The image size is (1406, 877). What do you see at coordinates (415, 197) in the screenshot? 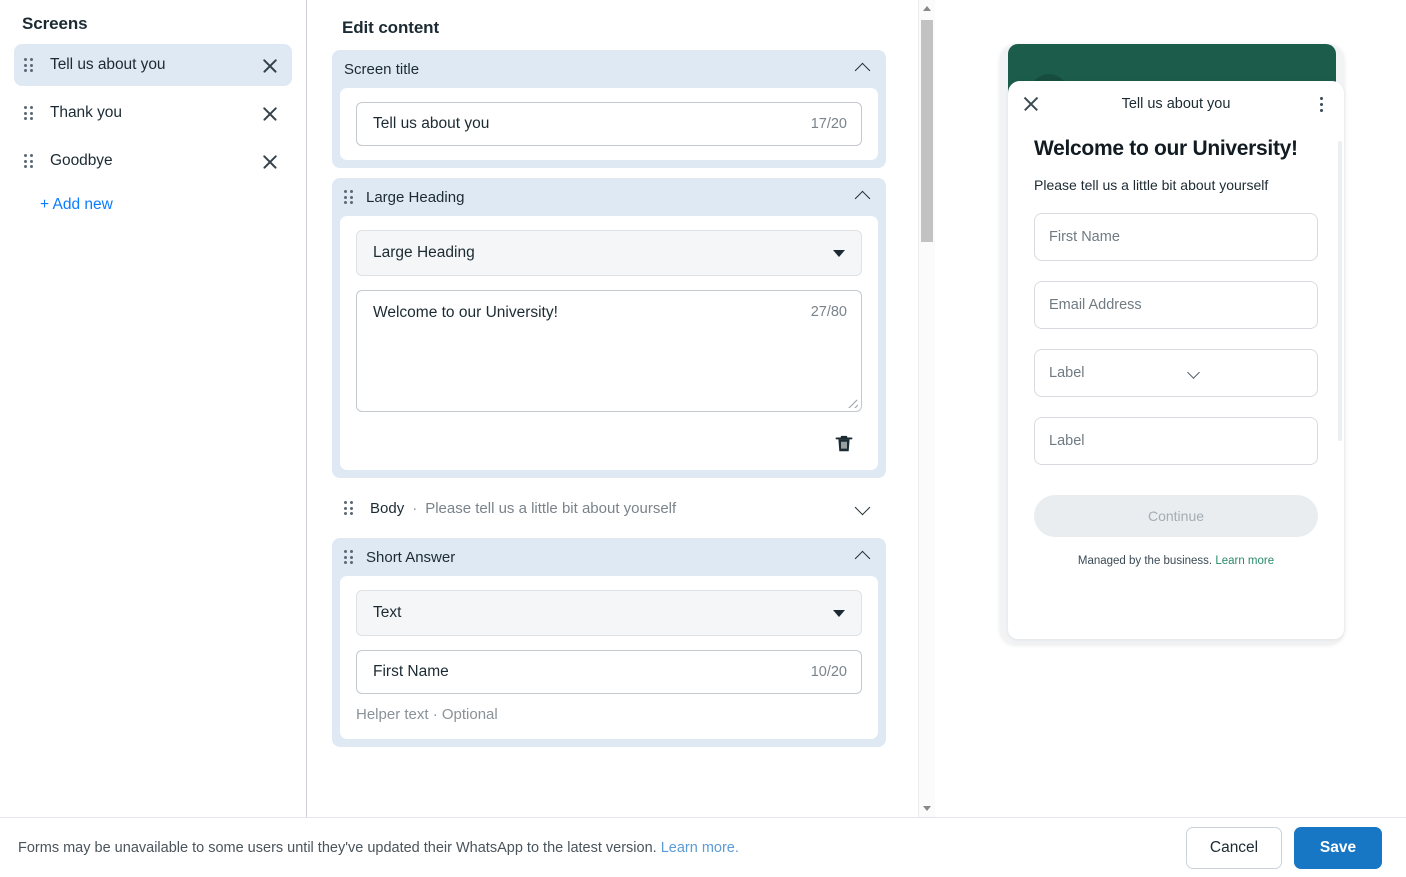
I see `card-header-label: Large Heading` at bounding box center [415, 197].